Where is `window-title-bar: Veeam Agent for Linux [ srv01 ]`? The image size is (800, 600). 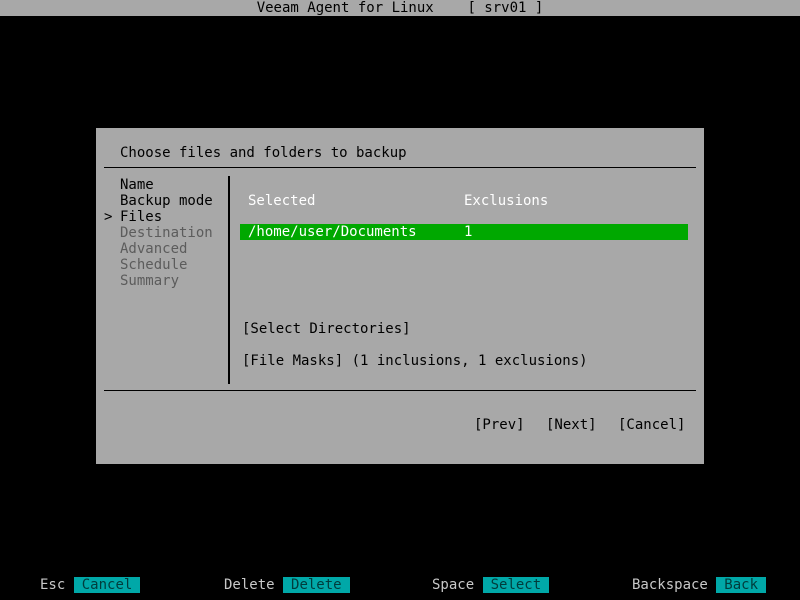 window-title-bar: Veeam Agent for Linux [ srv01 ] is located at coordinates (400, 8).